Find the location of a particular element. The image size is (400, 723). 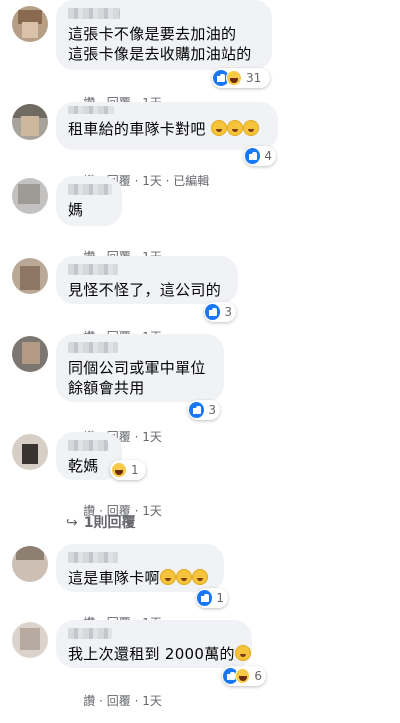

comment-bubble: 我上次還租到 2000萬的 is located at coordinates (154, 644).